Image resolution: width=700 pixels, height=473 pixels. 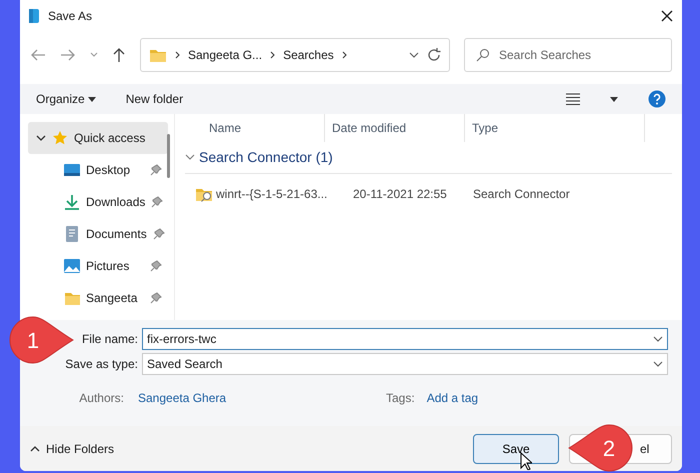 I want to click on field-label: Authors:, so click(x=101, y=398).